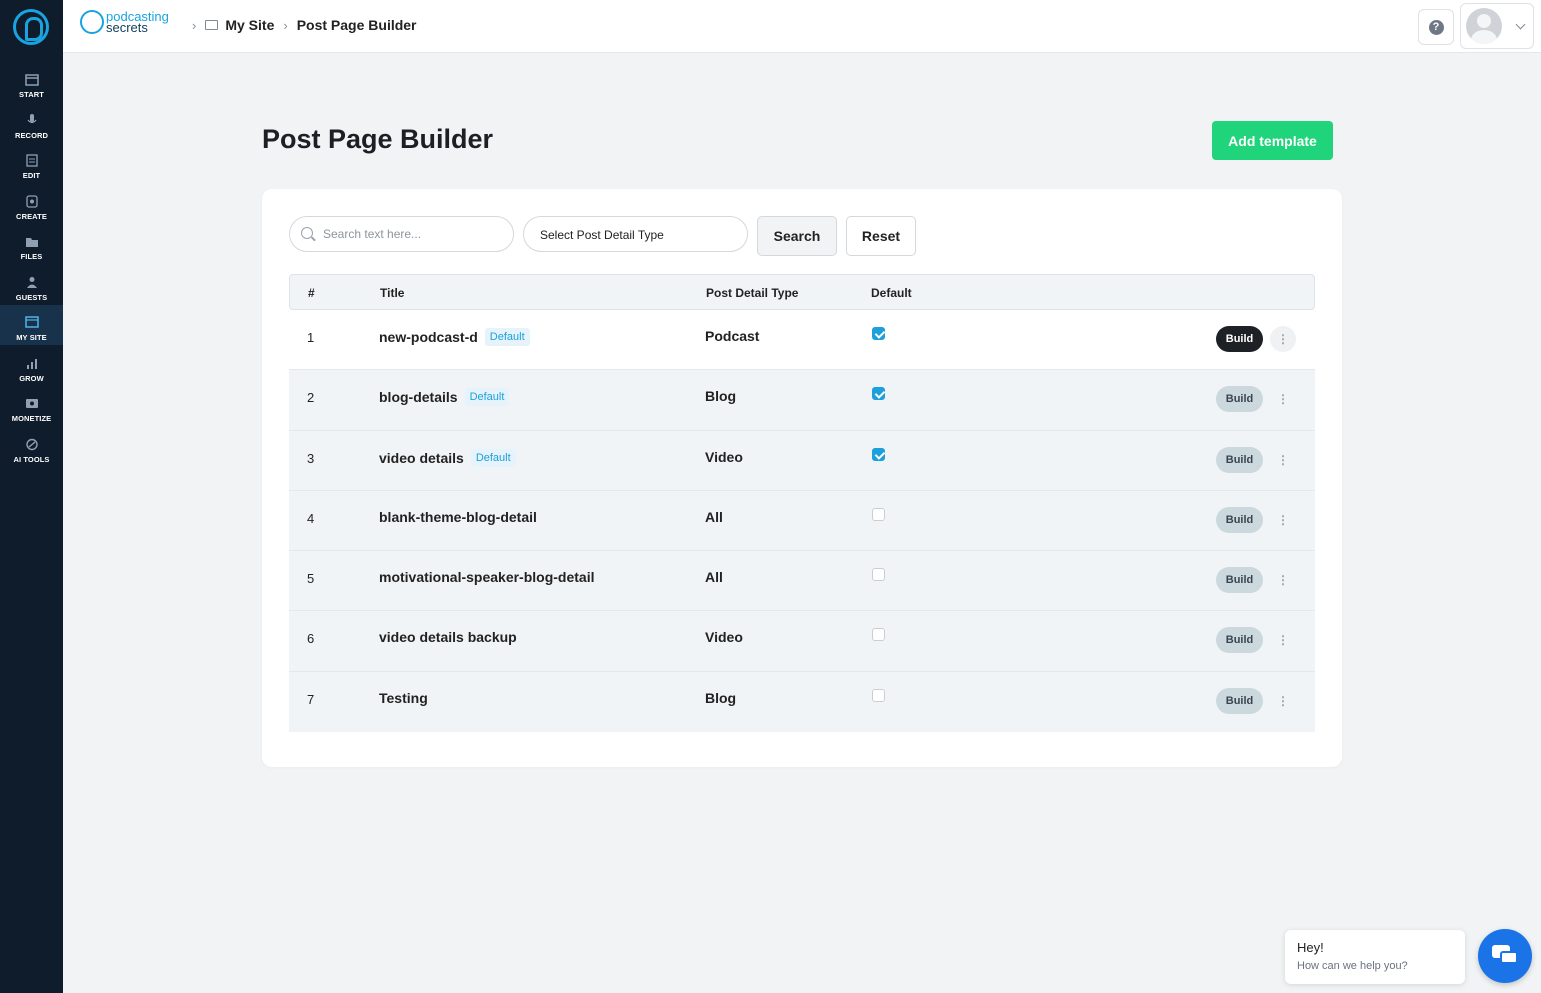  I want to click on row-title: motivational-speaker-blog-detail, so click(486, 577).